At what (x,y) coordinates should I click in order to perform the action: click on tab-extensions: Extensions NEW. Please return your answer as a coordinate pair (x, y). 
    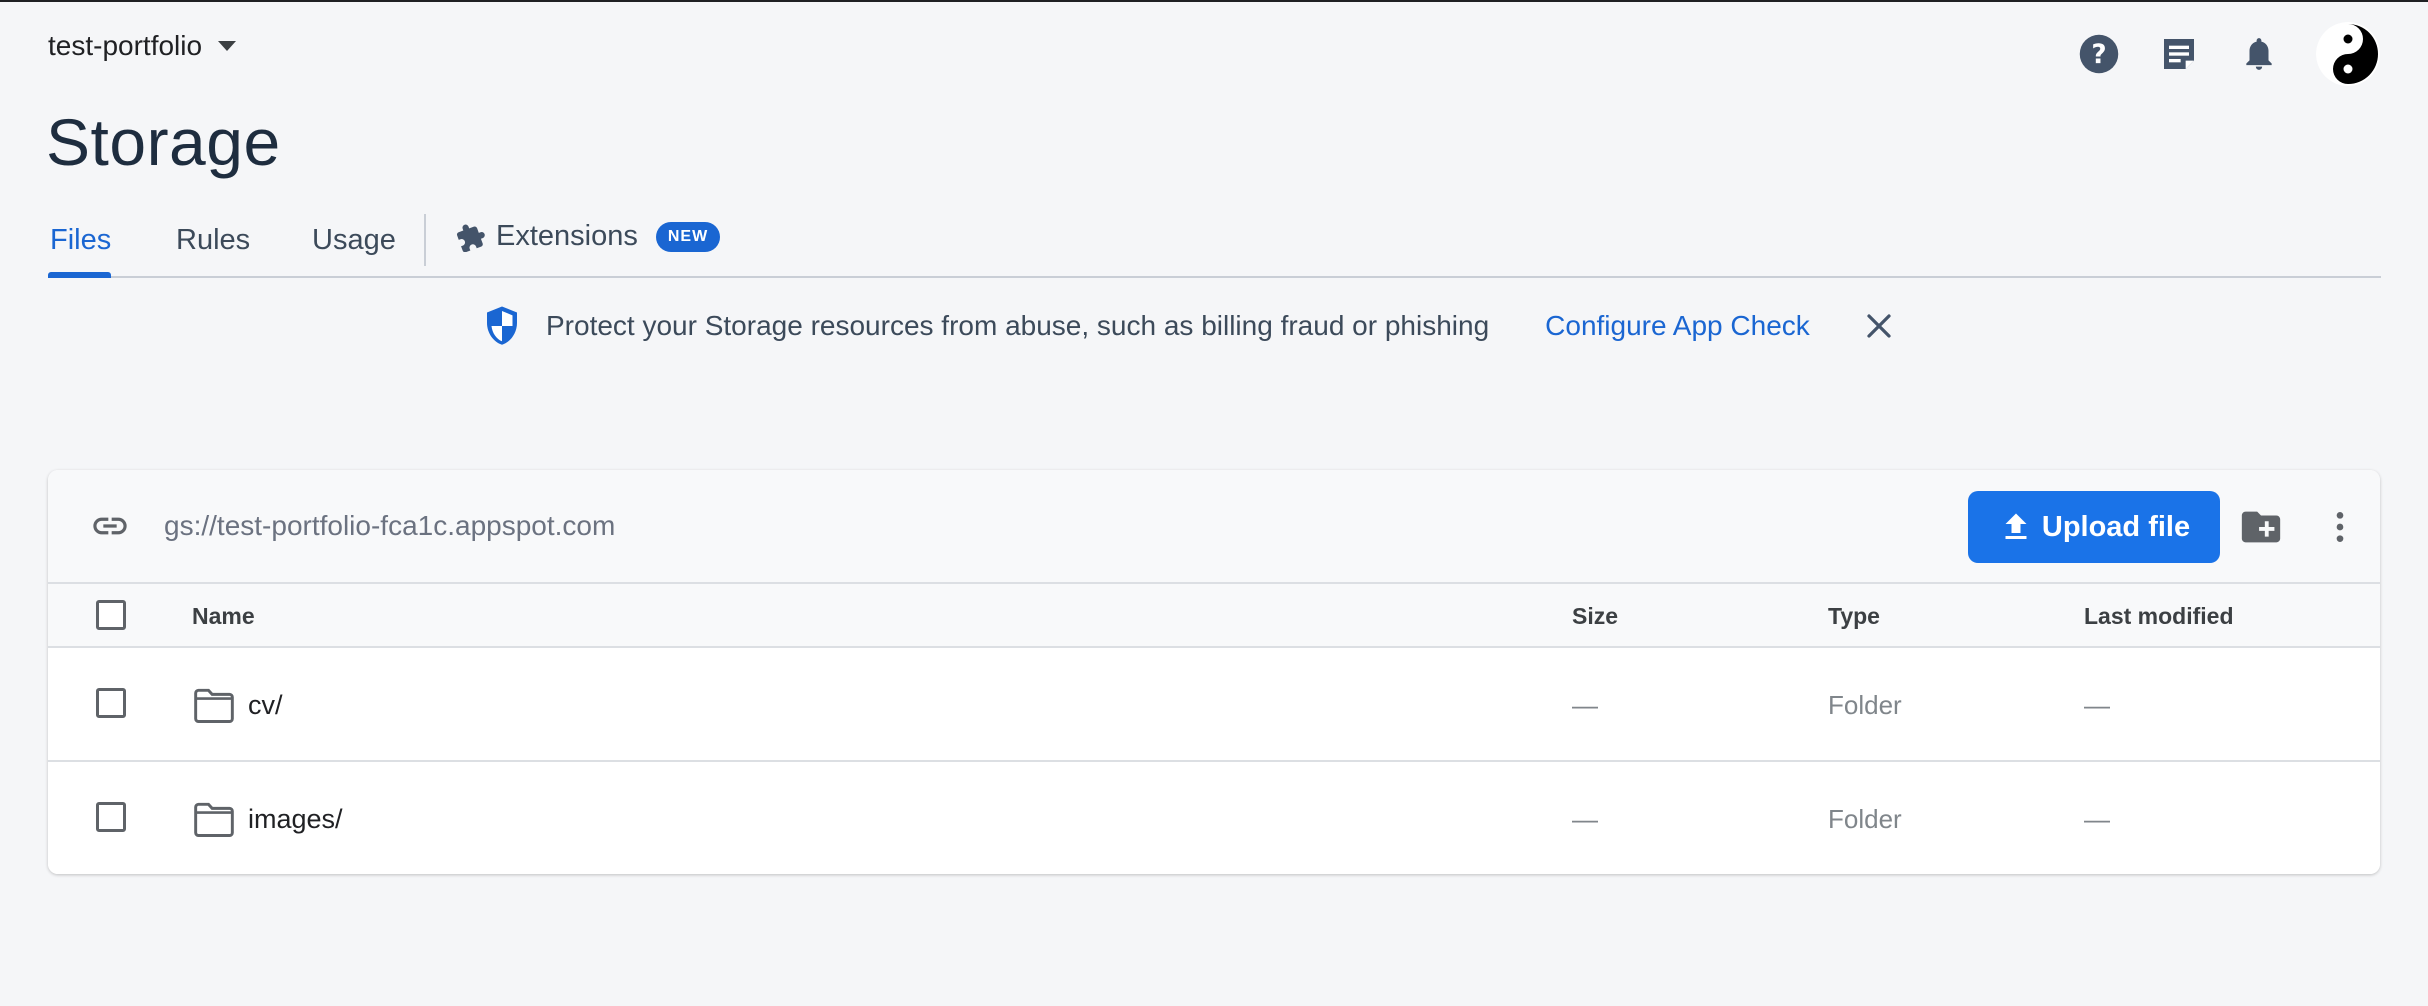
    Looking at the image, I should click on (588, 236).